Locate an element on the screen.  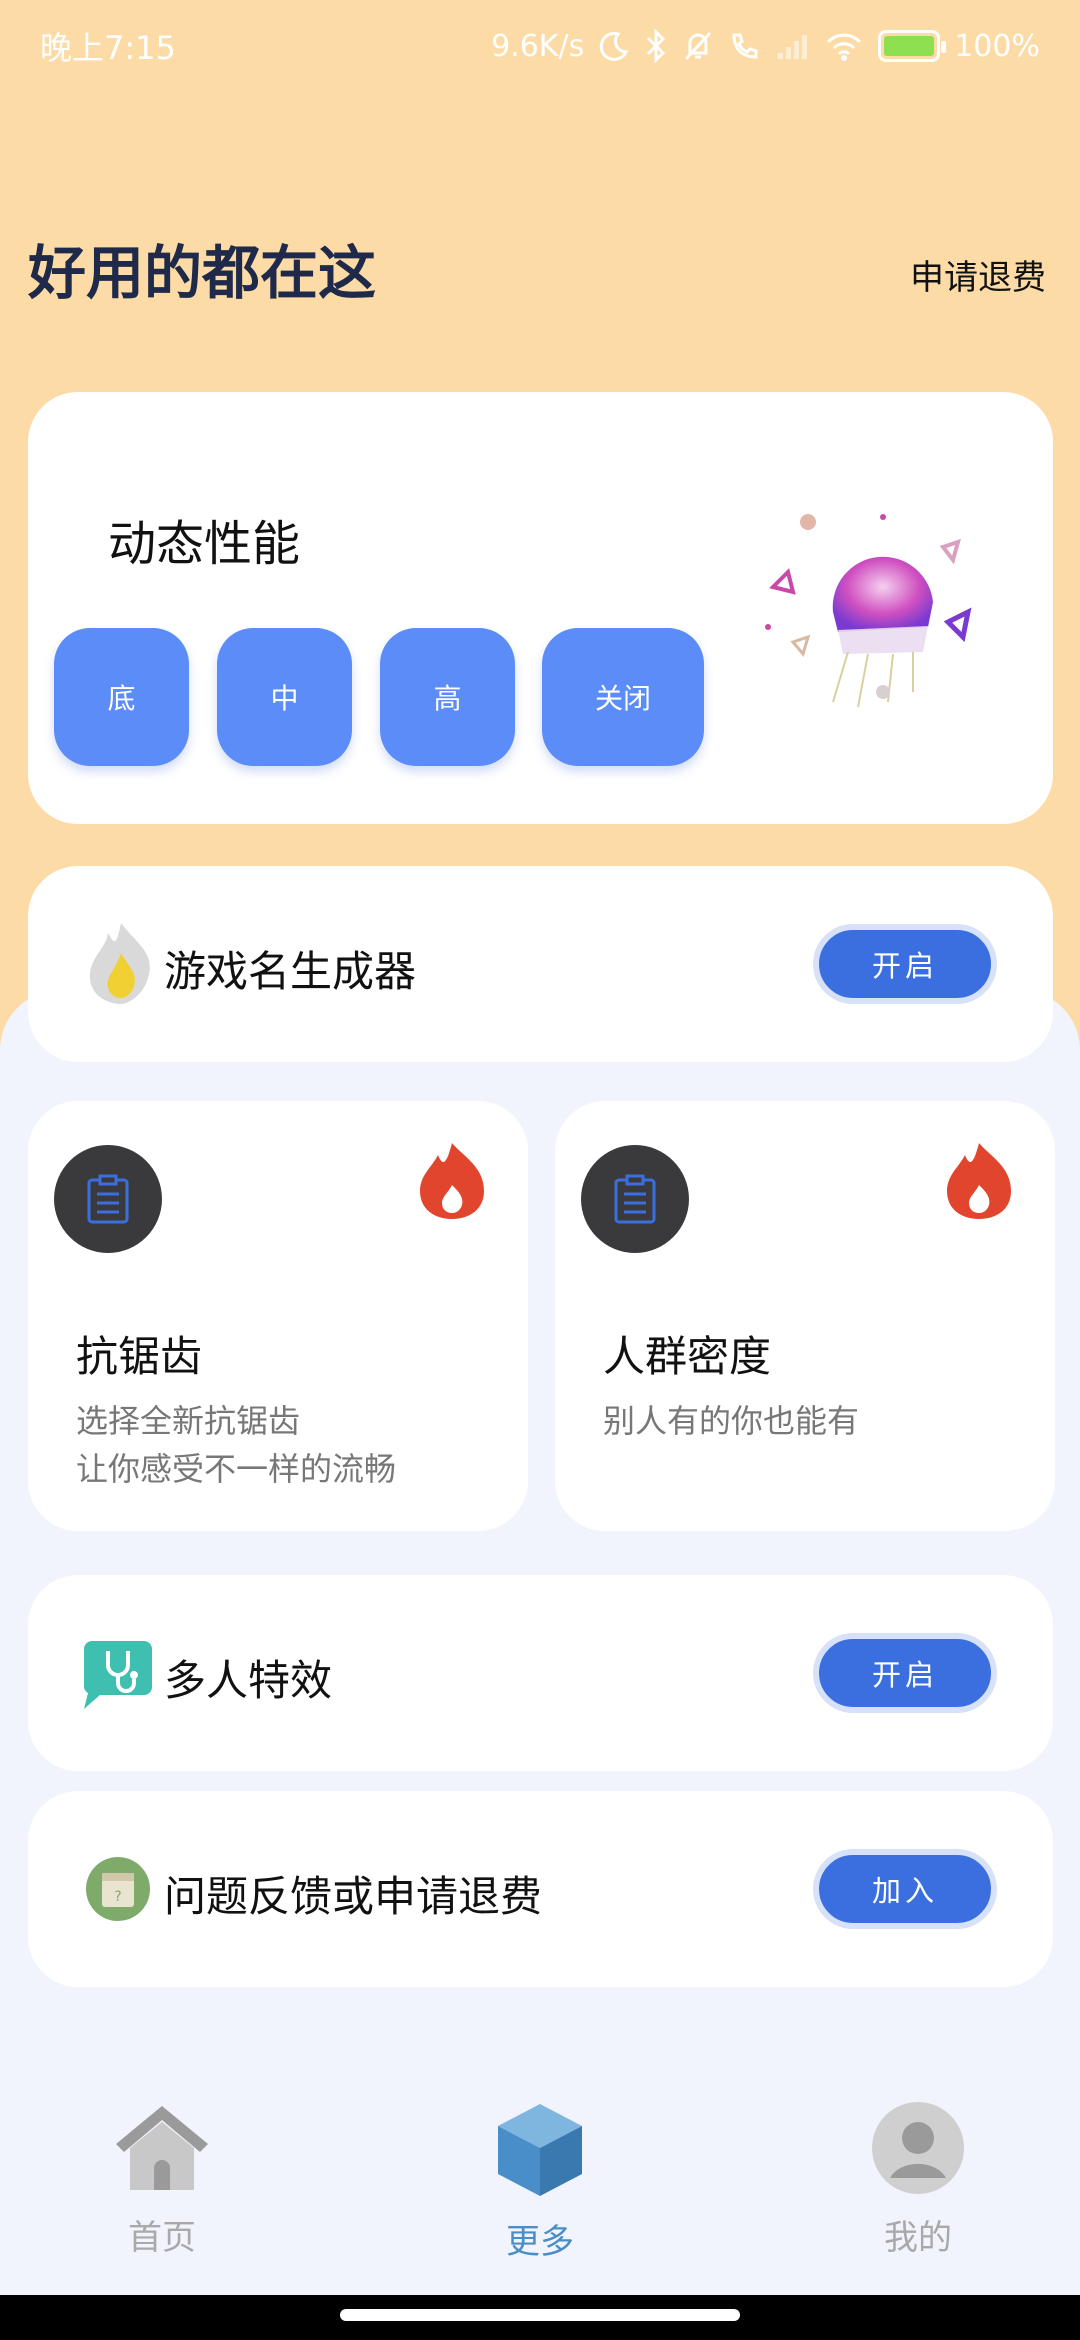
signal-icon is located at coordinates (793, 47).